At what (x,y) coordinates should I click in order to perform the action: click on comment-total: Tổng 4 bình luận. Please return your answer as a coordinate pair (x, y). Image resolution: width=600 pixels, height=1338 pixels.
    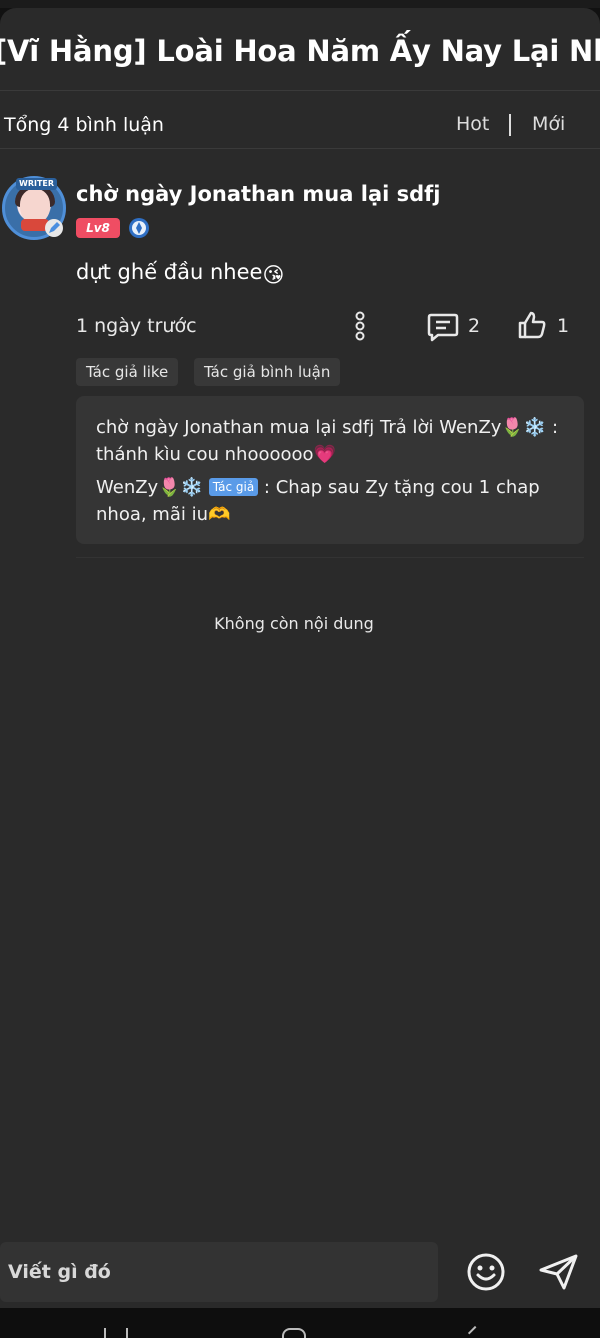
    Looking at the image, I should click on (84, 125).